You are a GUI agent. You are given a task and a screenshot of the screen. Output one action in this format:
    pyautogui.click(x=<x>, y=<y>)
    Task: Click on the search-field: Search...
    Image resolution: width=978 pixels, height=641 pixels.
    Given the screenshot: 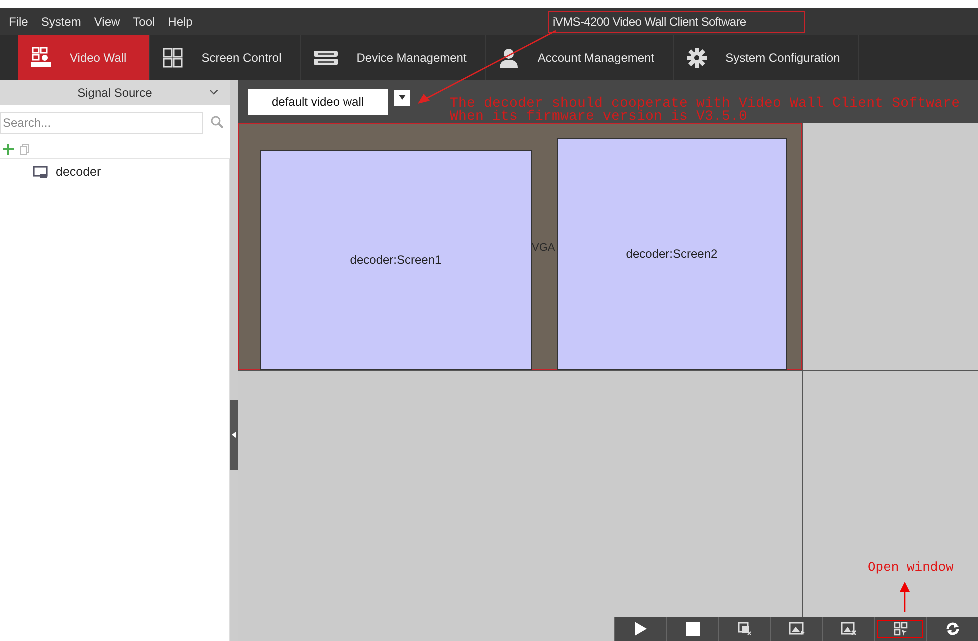 What is the action you would take?
    pyautogui.click(x=101, y=123)
    